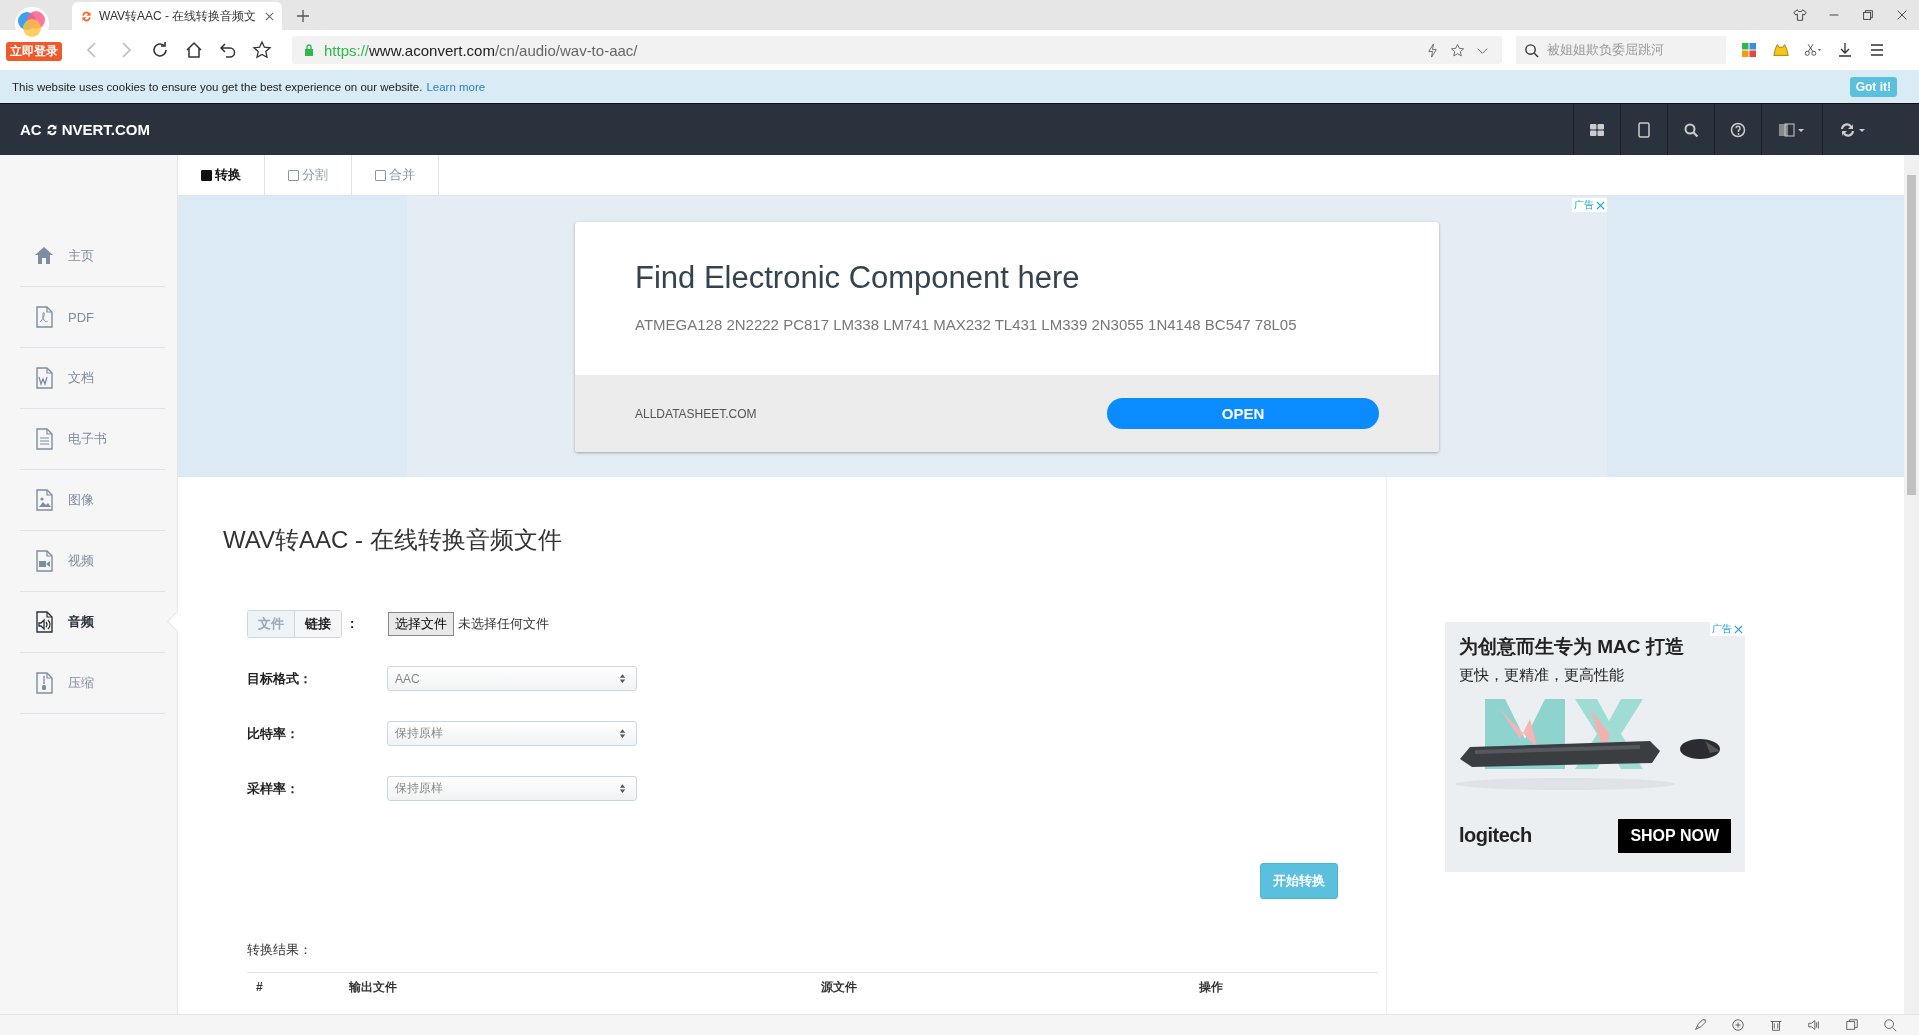  I want to click on open-button: OPEN, so click(1243, 413).